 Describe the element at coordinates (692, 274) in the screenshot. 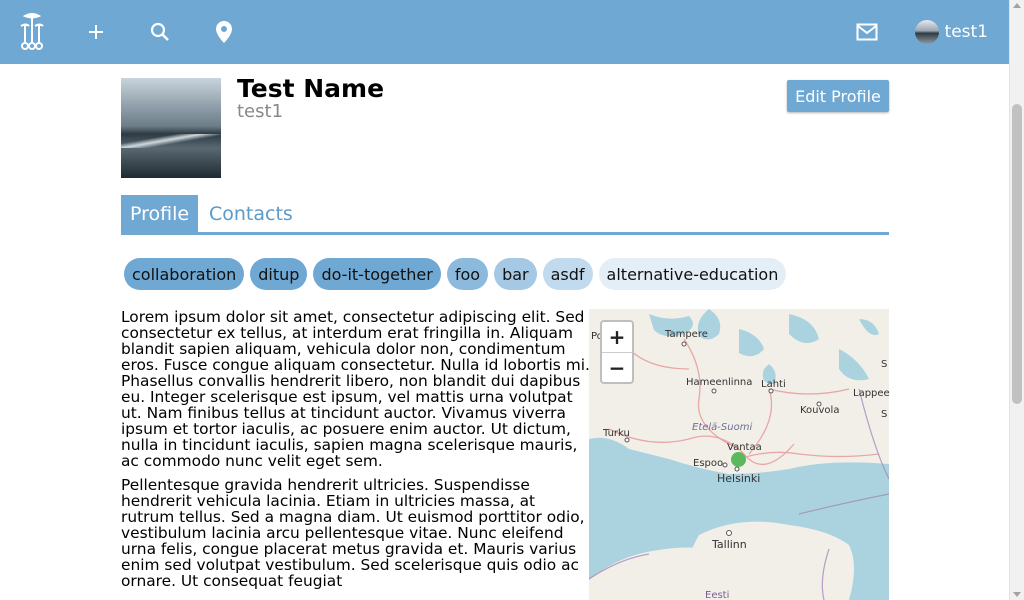

I see `tag-item: alternative-education` at that location.